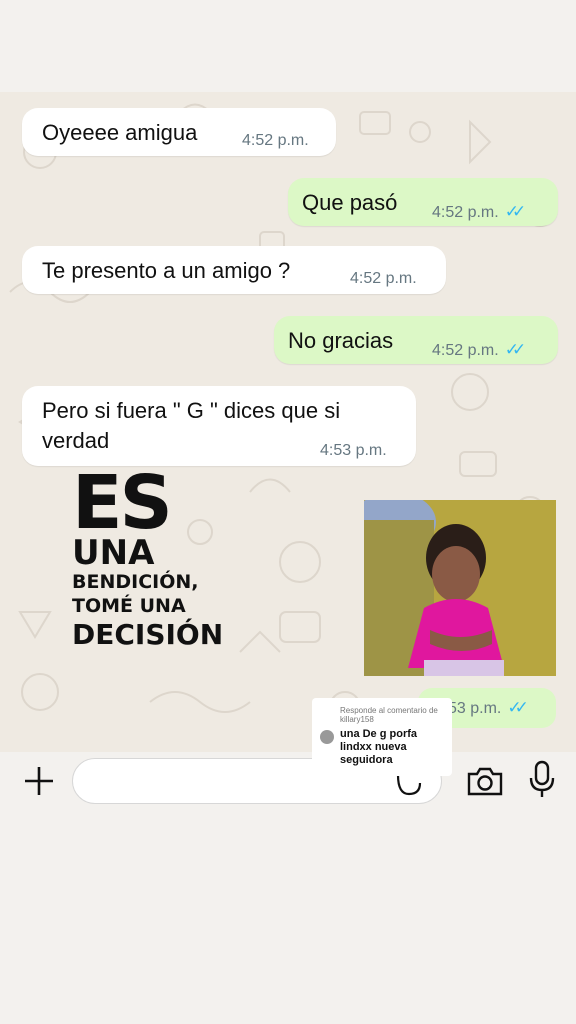 The image size is (576, 1024). I want to click on reply-text-line: seguidora, so click(366, 760).